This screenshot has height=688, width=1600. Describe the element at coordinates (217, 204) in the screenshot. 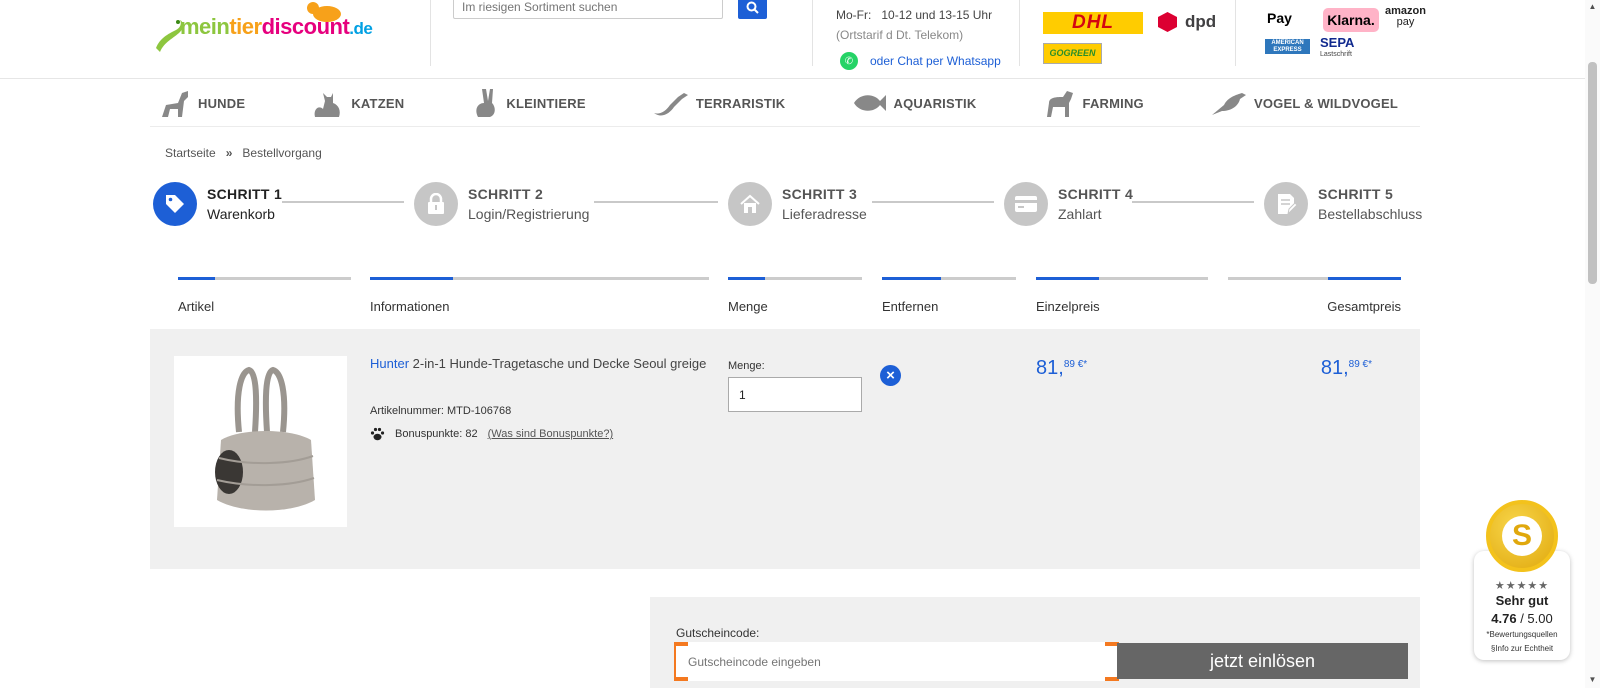

I see `step-1-warenkorb: SCHRITT 1 Warenkorb` at that location.